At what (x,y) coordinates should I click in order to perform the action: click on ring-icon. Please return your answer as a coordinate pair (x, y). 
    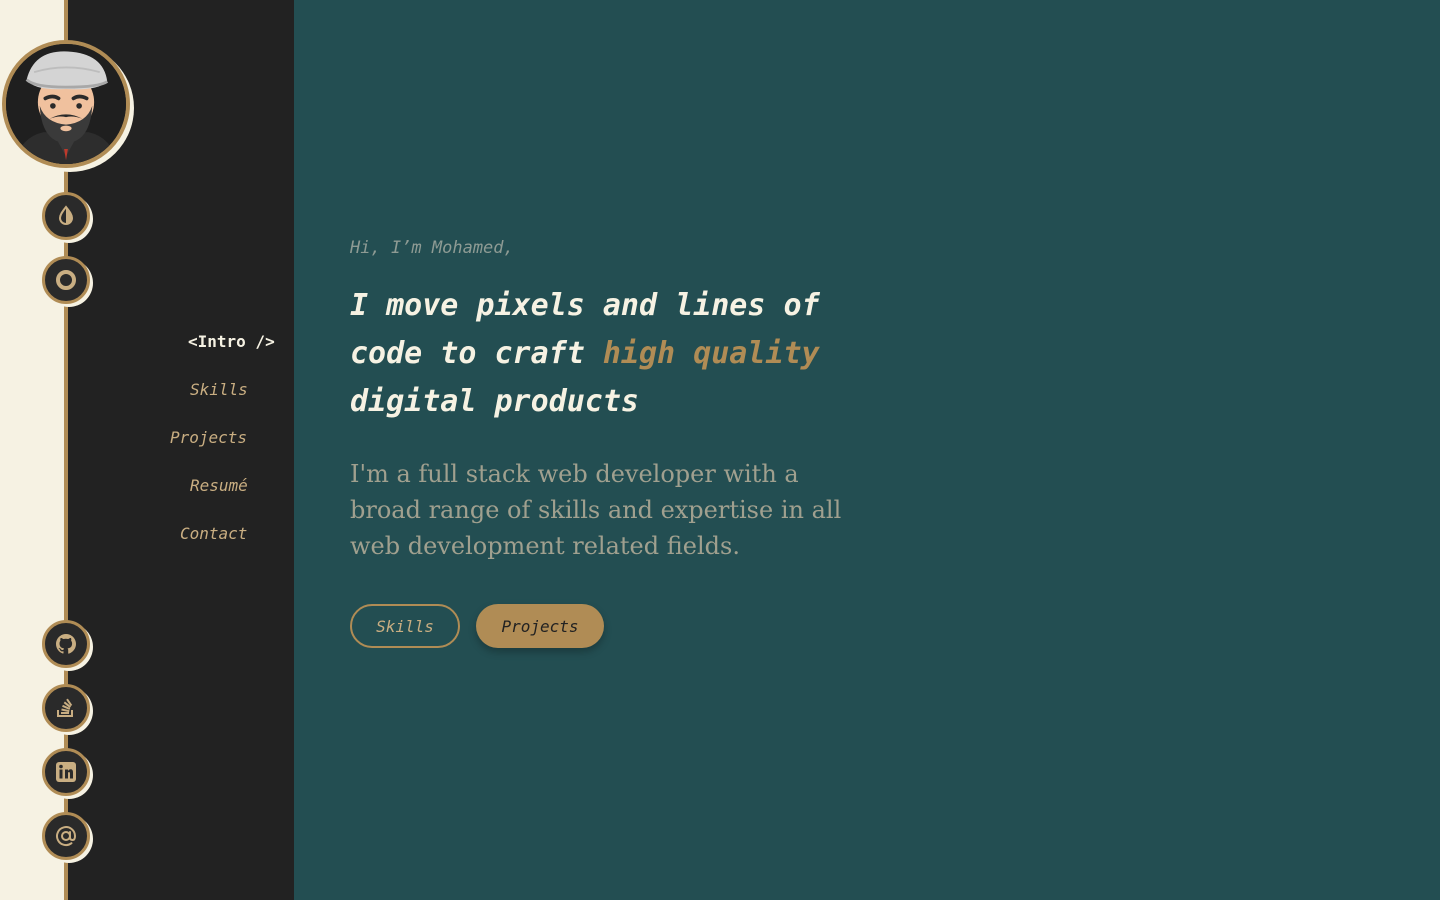
    Looking at the image, I should click on (66, 280).